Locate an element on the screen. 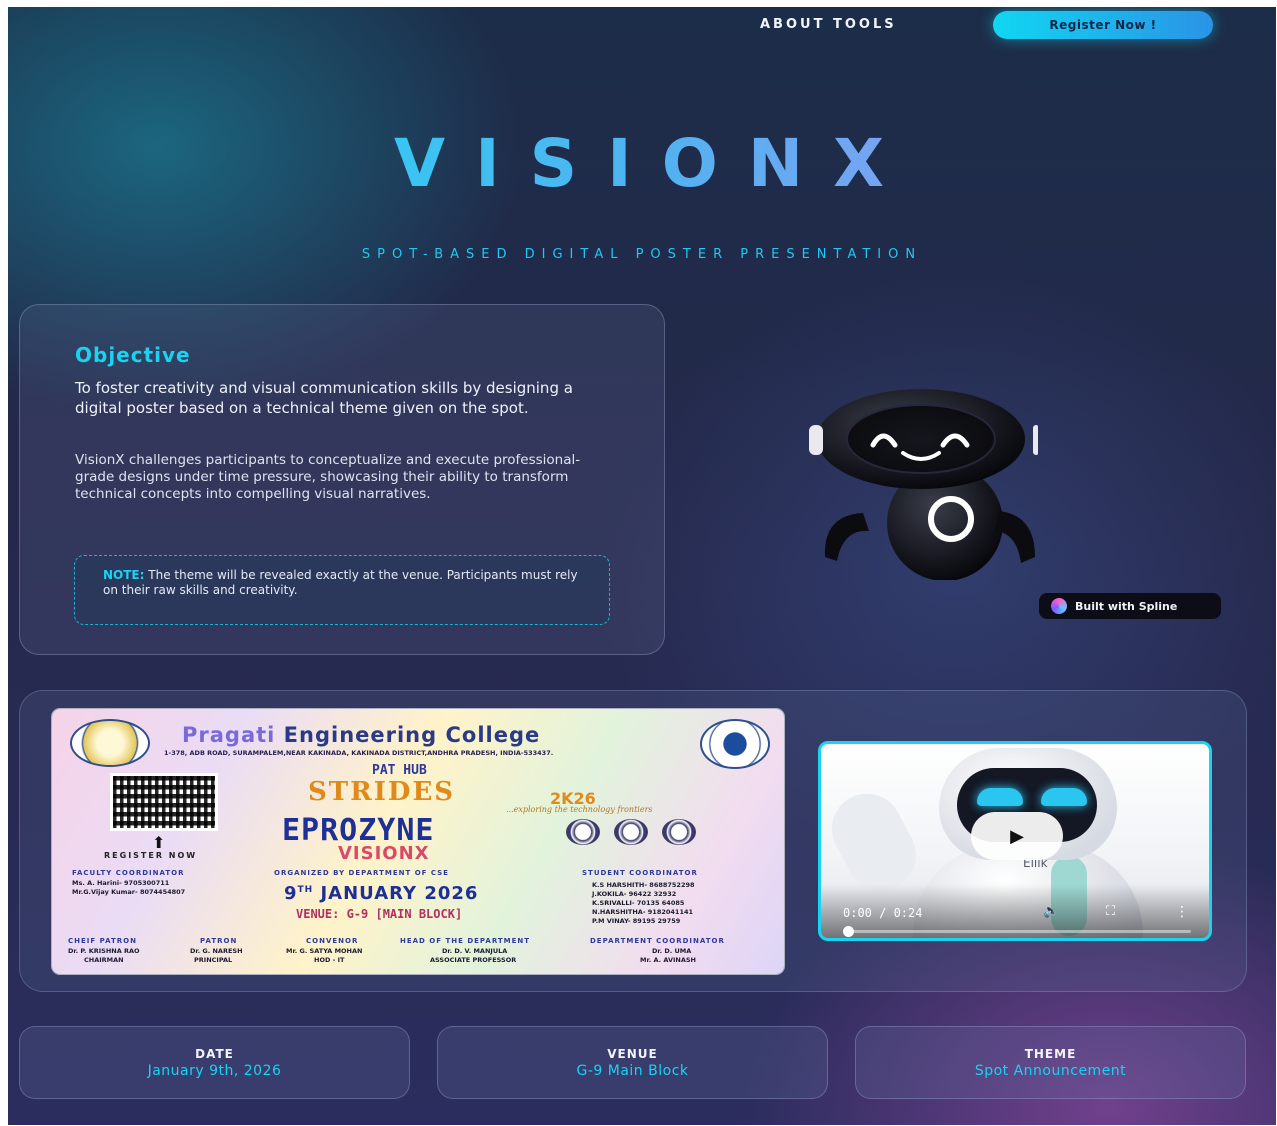  poster-student-3: K.SRIVALLI- 70135 64085 is located at coordinates (638, 903).